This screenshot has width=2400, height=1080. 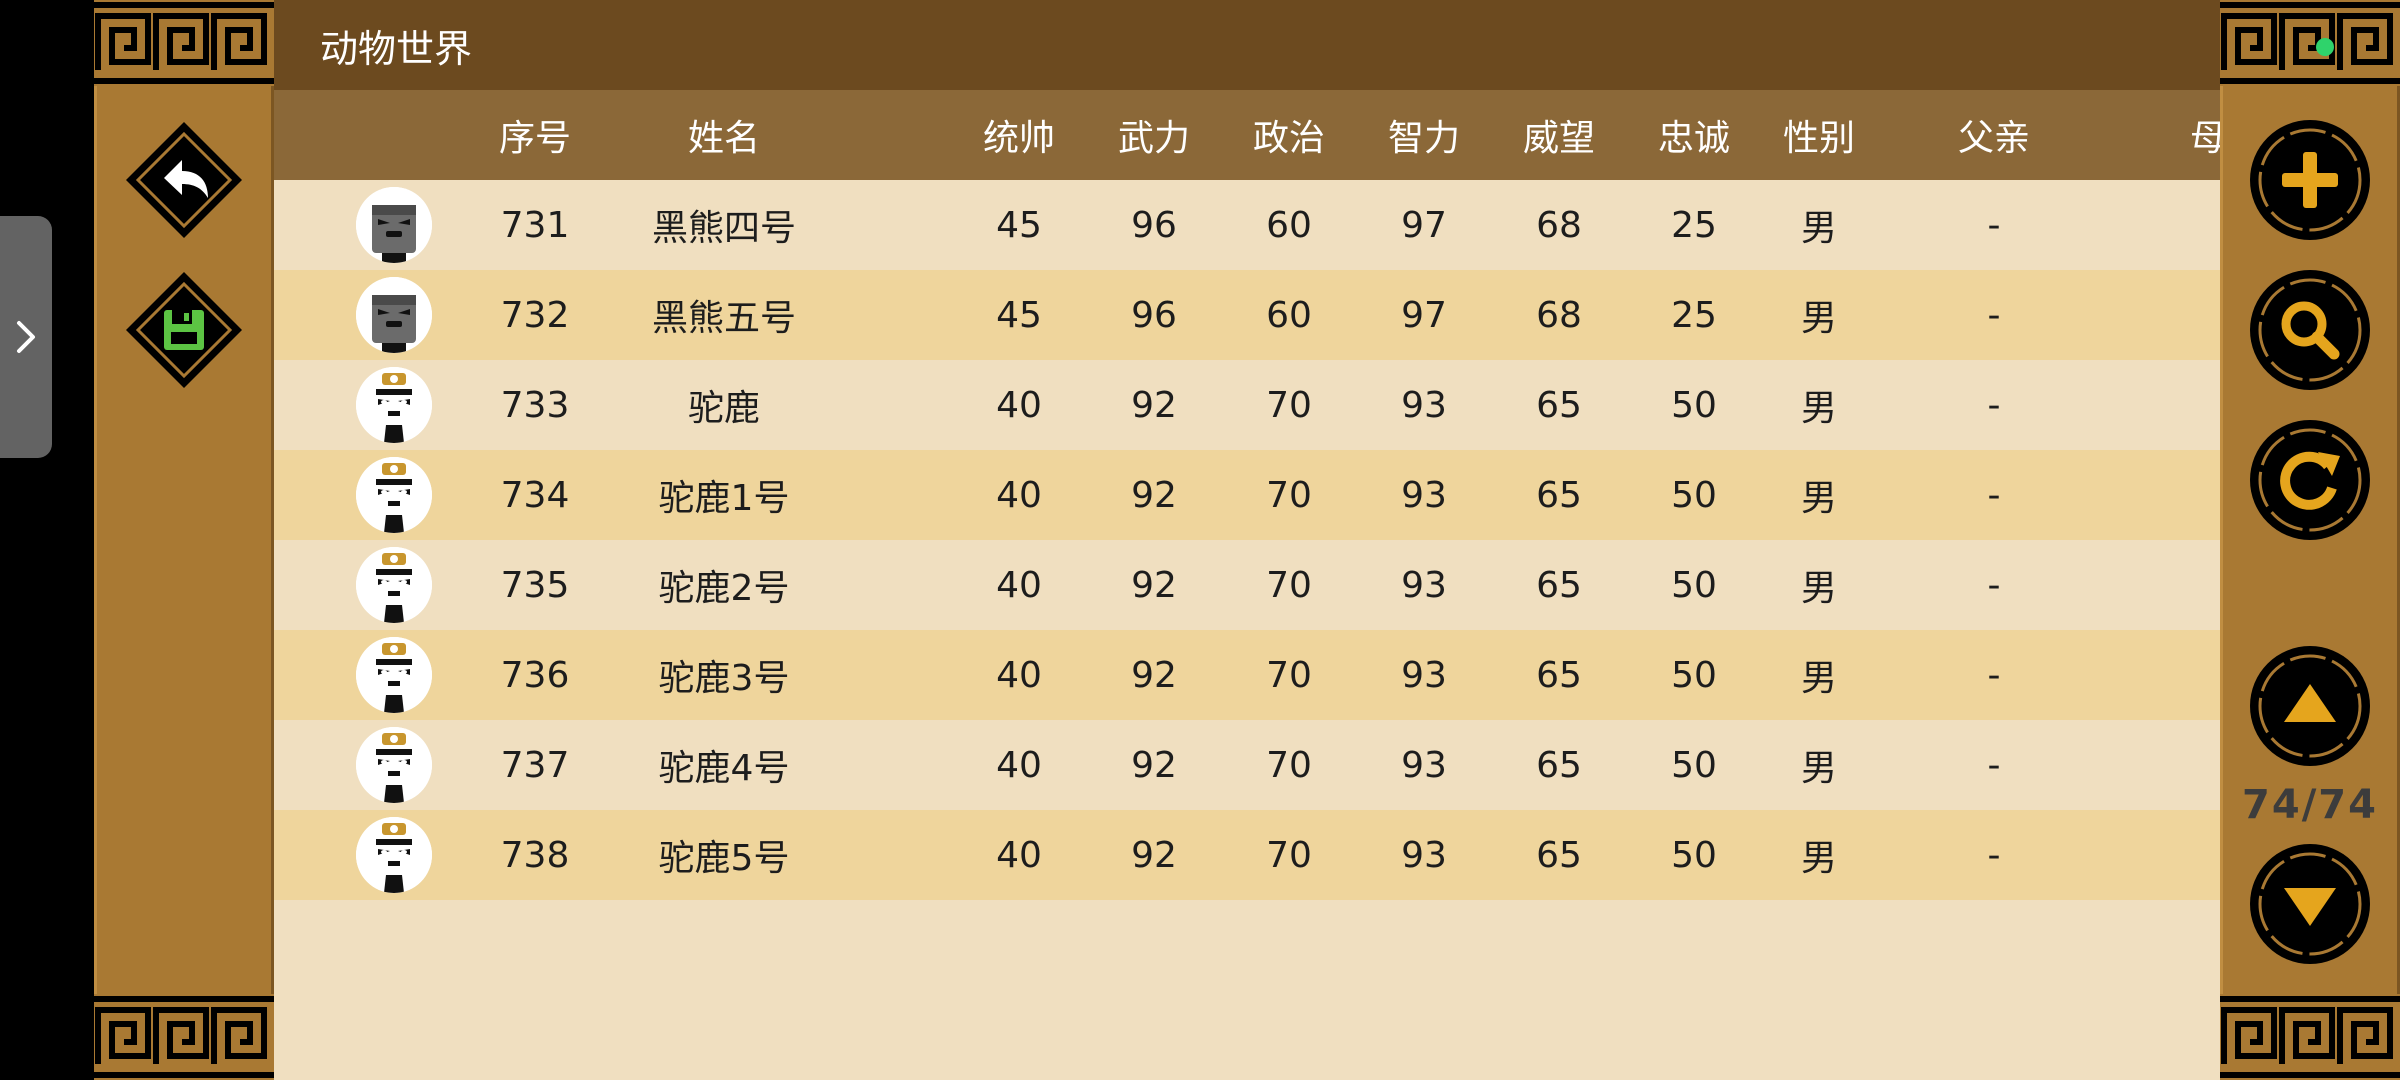 What do you see at coordinates (1289, 135) in the screenshot?
I see `header-politics: 政治` at bounding box center [1289, 135].